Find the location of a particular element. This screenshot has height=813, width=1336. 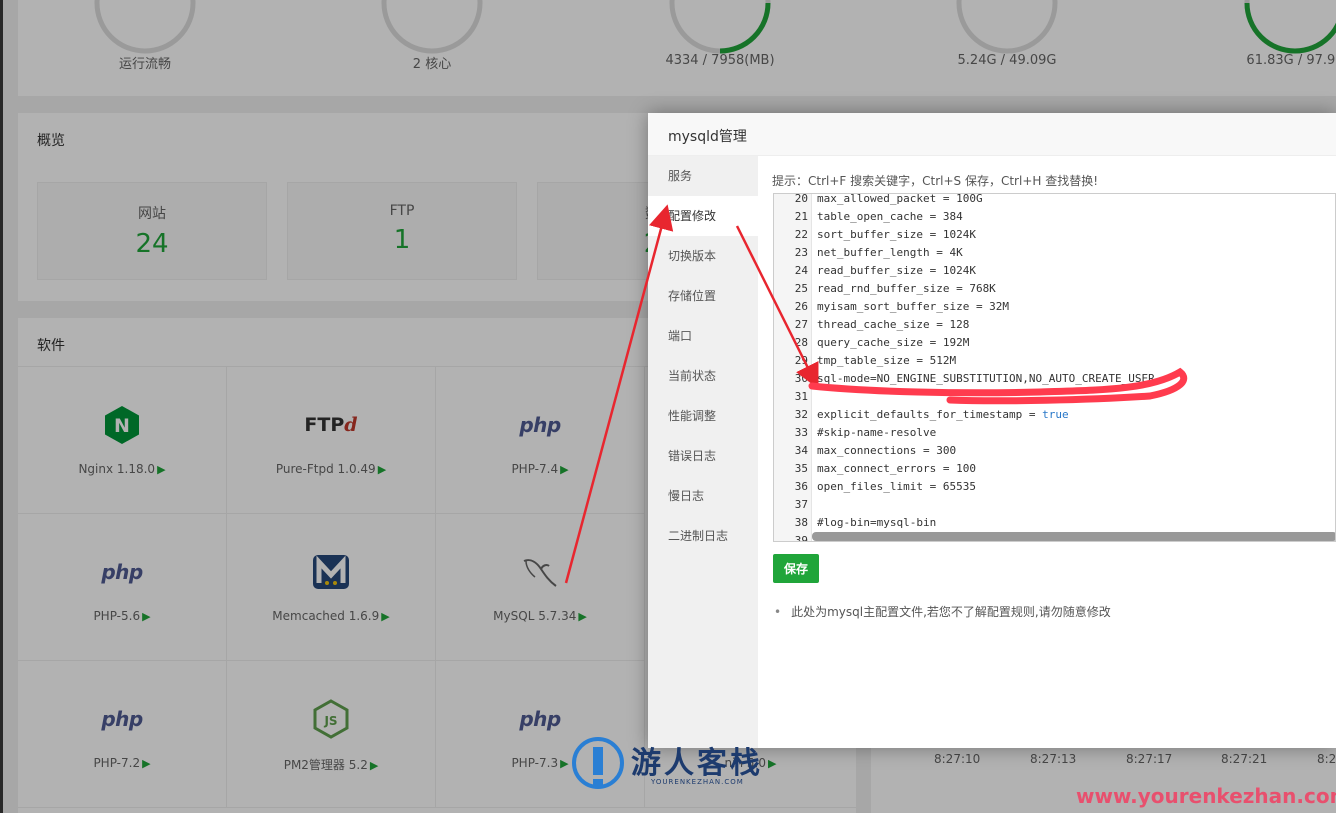

watermark-url: www.yourenkezhan.com is located at coordinates (1206, 796).